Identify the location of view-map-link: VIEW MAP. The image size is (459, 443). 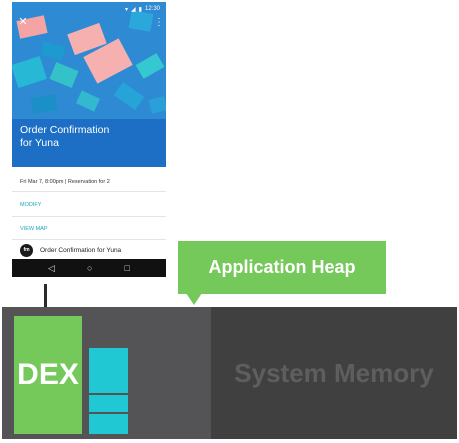
(89, 229).